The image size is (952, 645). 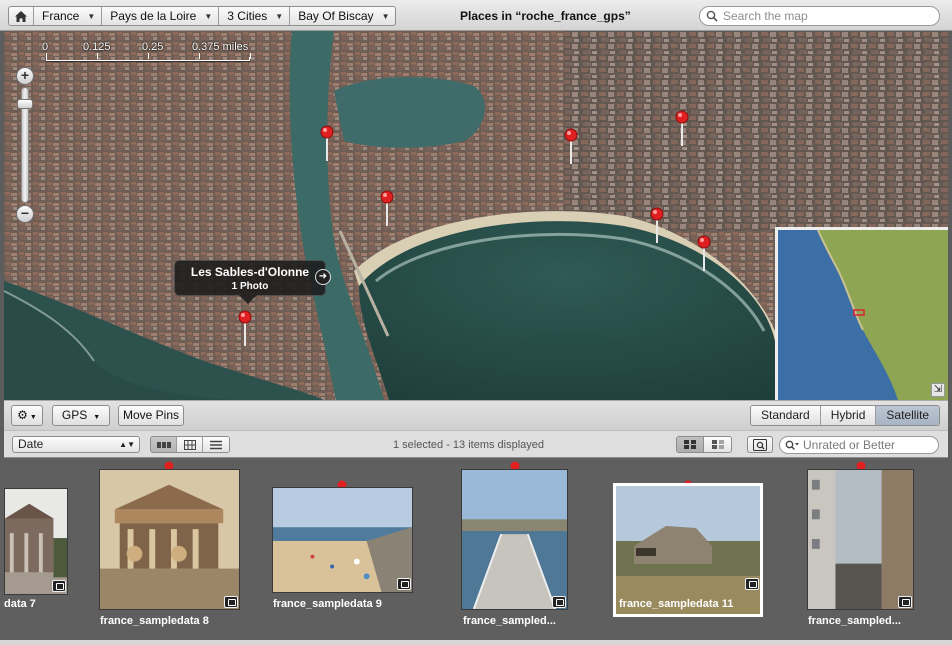 I want to click on map-type-hybrid: Hybrid, so click(x=848, y=415).